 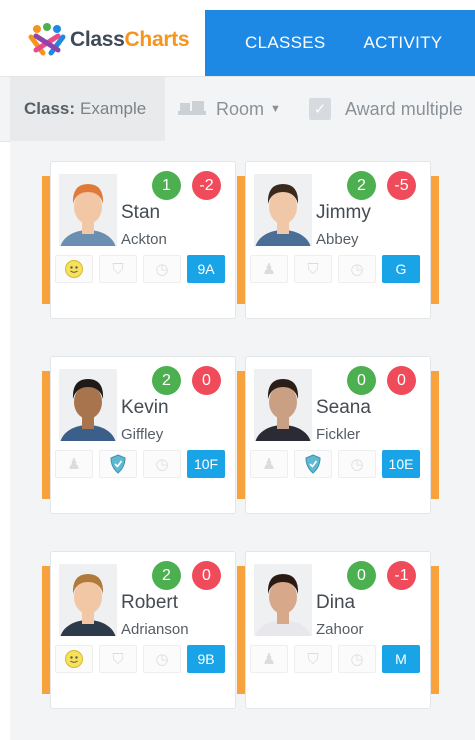 I want to click on form-group-button: 9A, so click(x=206, y=269).